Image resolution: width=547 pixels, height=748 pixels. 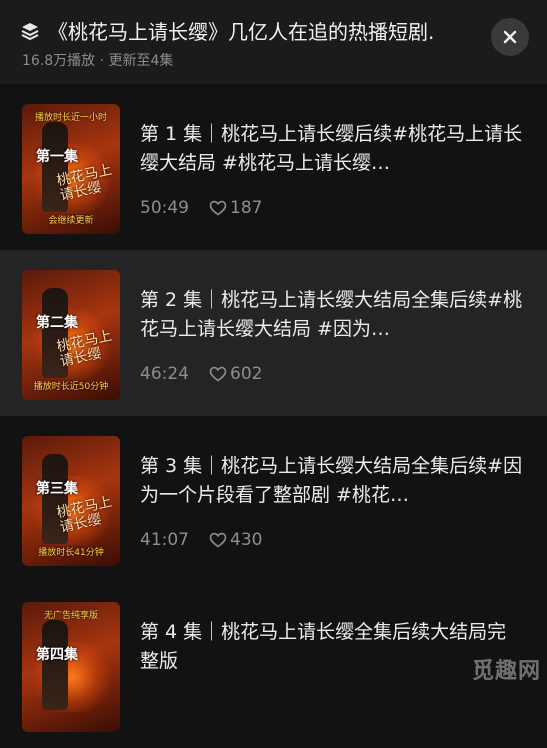 I want to click on header: 《桃花马上请长缨》几亿人在追的热播短剧. 16.8万播放 · 更新至4集, so click(x=273, y=42).